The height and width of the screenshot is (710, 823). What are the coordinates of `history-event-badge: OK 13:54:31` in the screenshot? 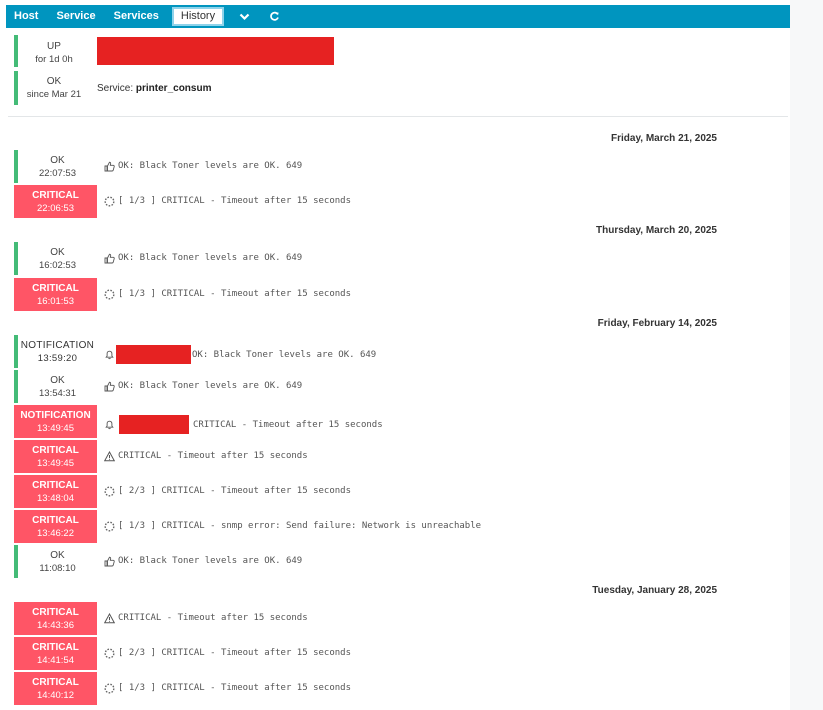 It's located at (55, 386).